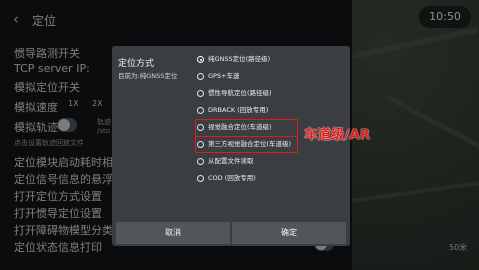  What do you see at coordinates (272, 112) in the screenshot?
I see `option-drback: DRBACK (回放专用)` at bounding box center [272, 112].